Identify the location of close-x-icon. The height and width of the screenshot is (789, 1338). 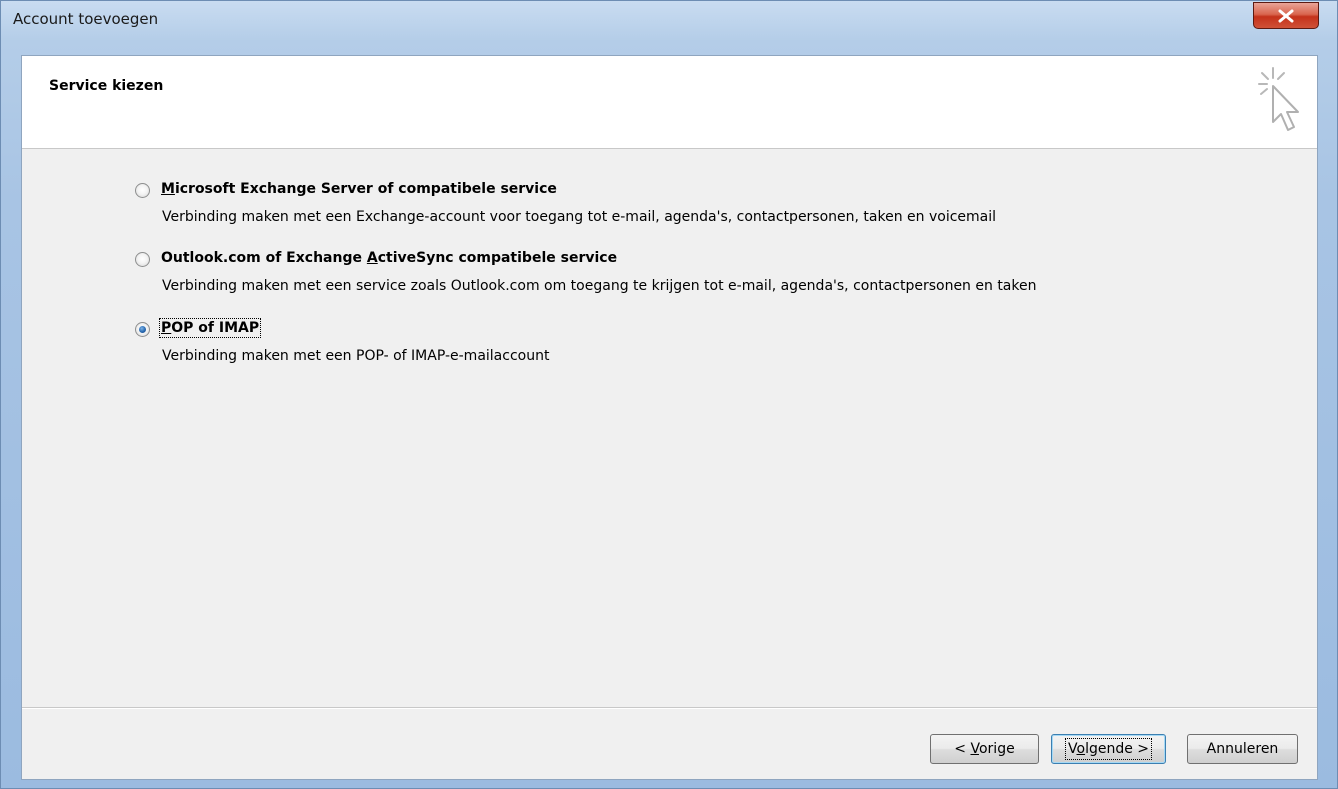
(1286, 15).